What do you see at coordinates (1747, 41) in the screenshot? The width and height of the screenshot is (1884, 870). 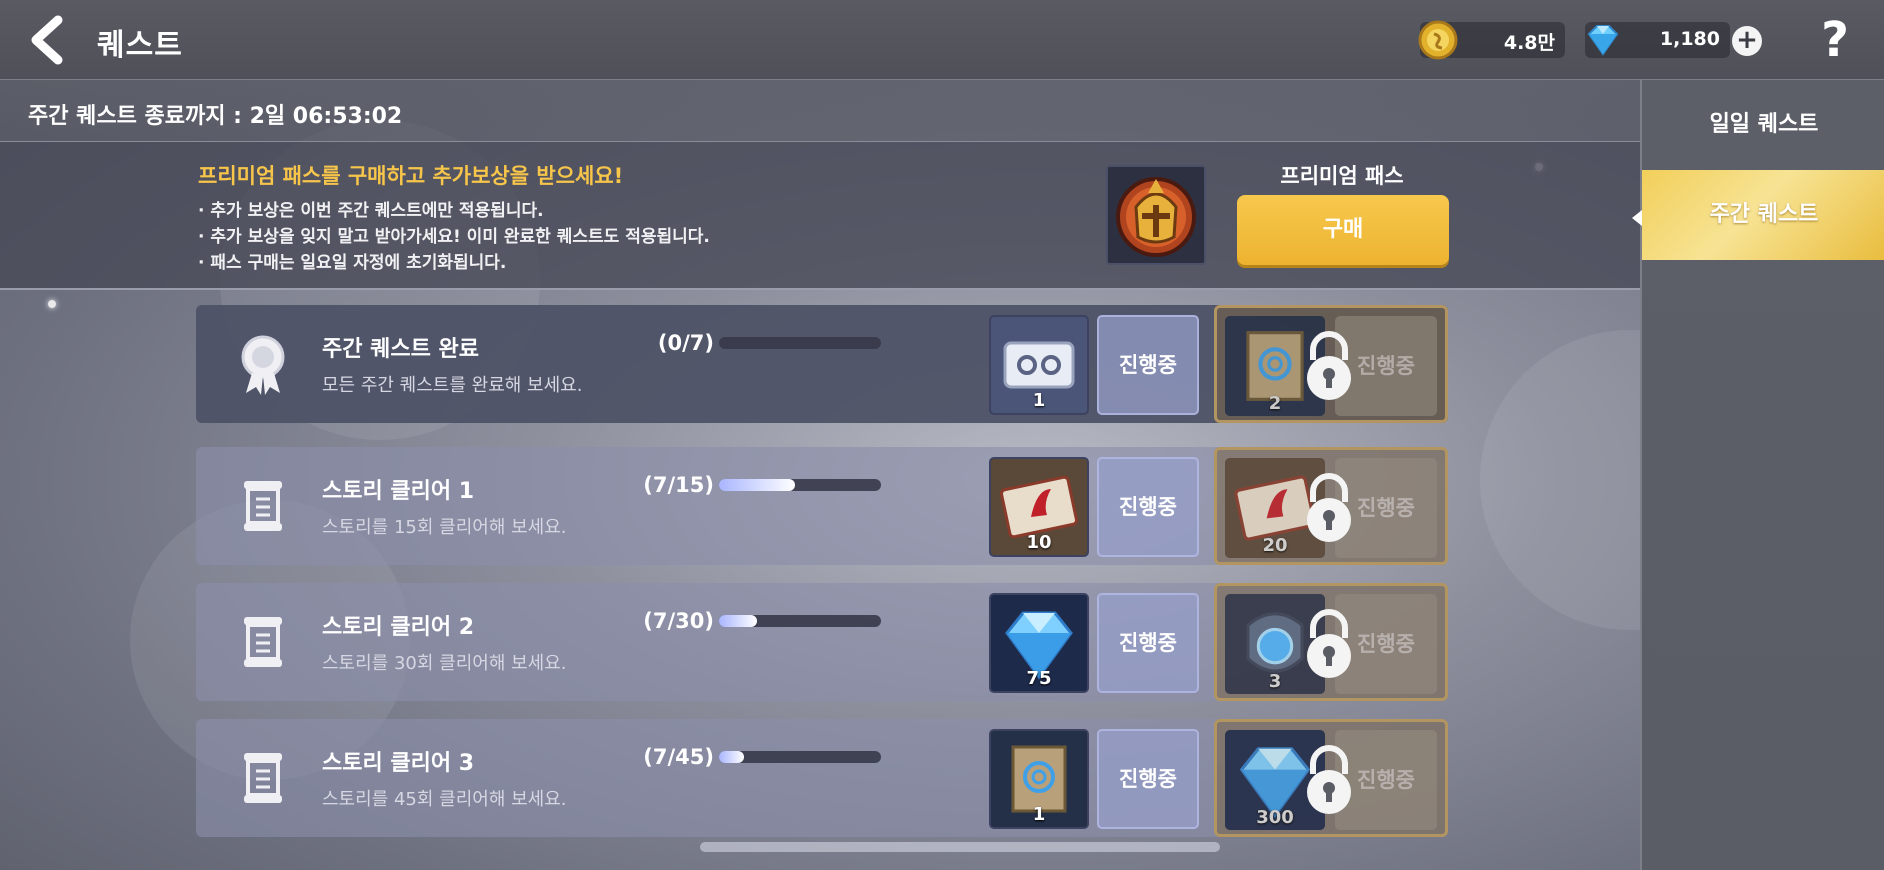 I see `add-gem-button: +` at bounding box center [1747, 41].